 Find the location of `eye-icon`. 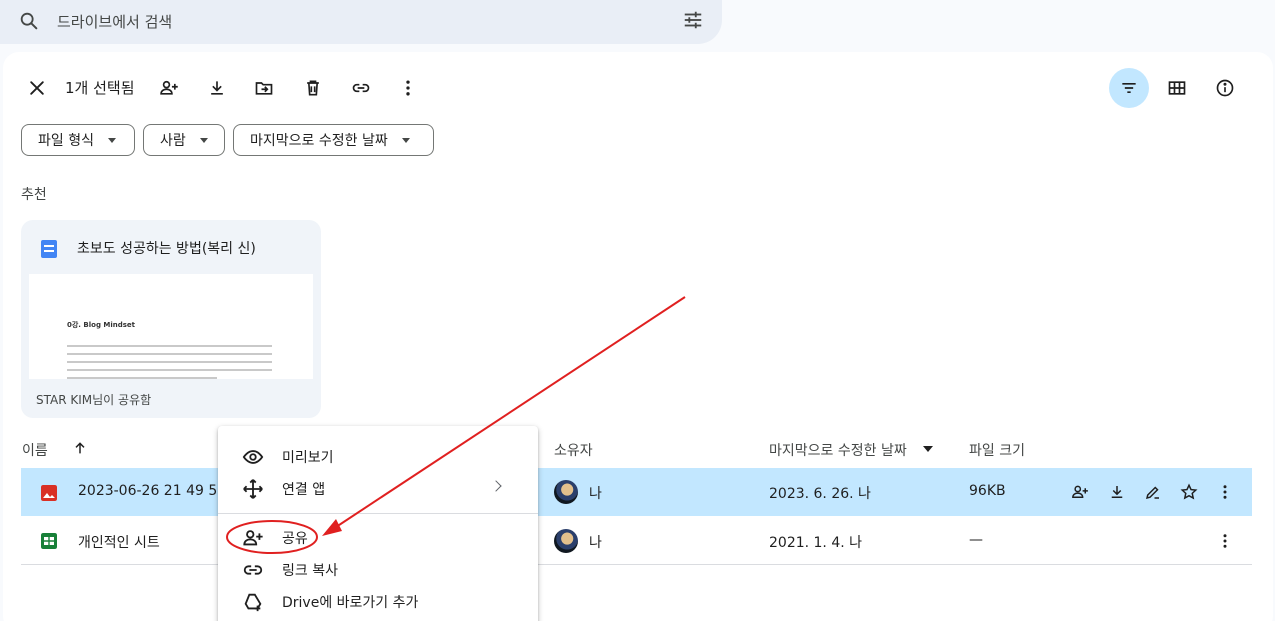

eye-icon is located at coordinates (253, 457).